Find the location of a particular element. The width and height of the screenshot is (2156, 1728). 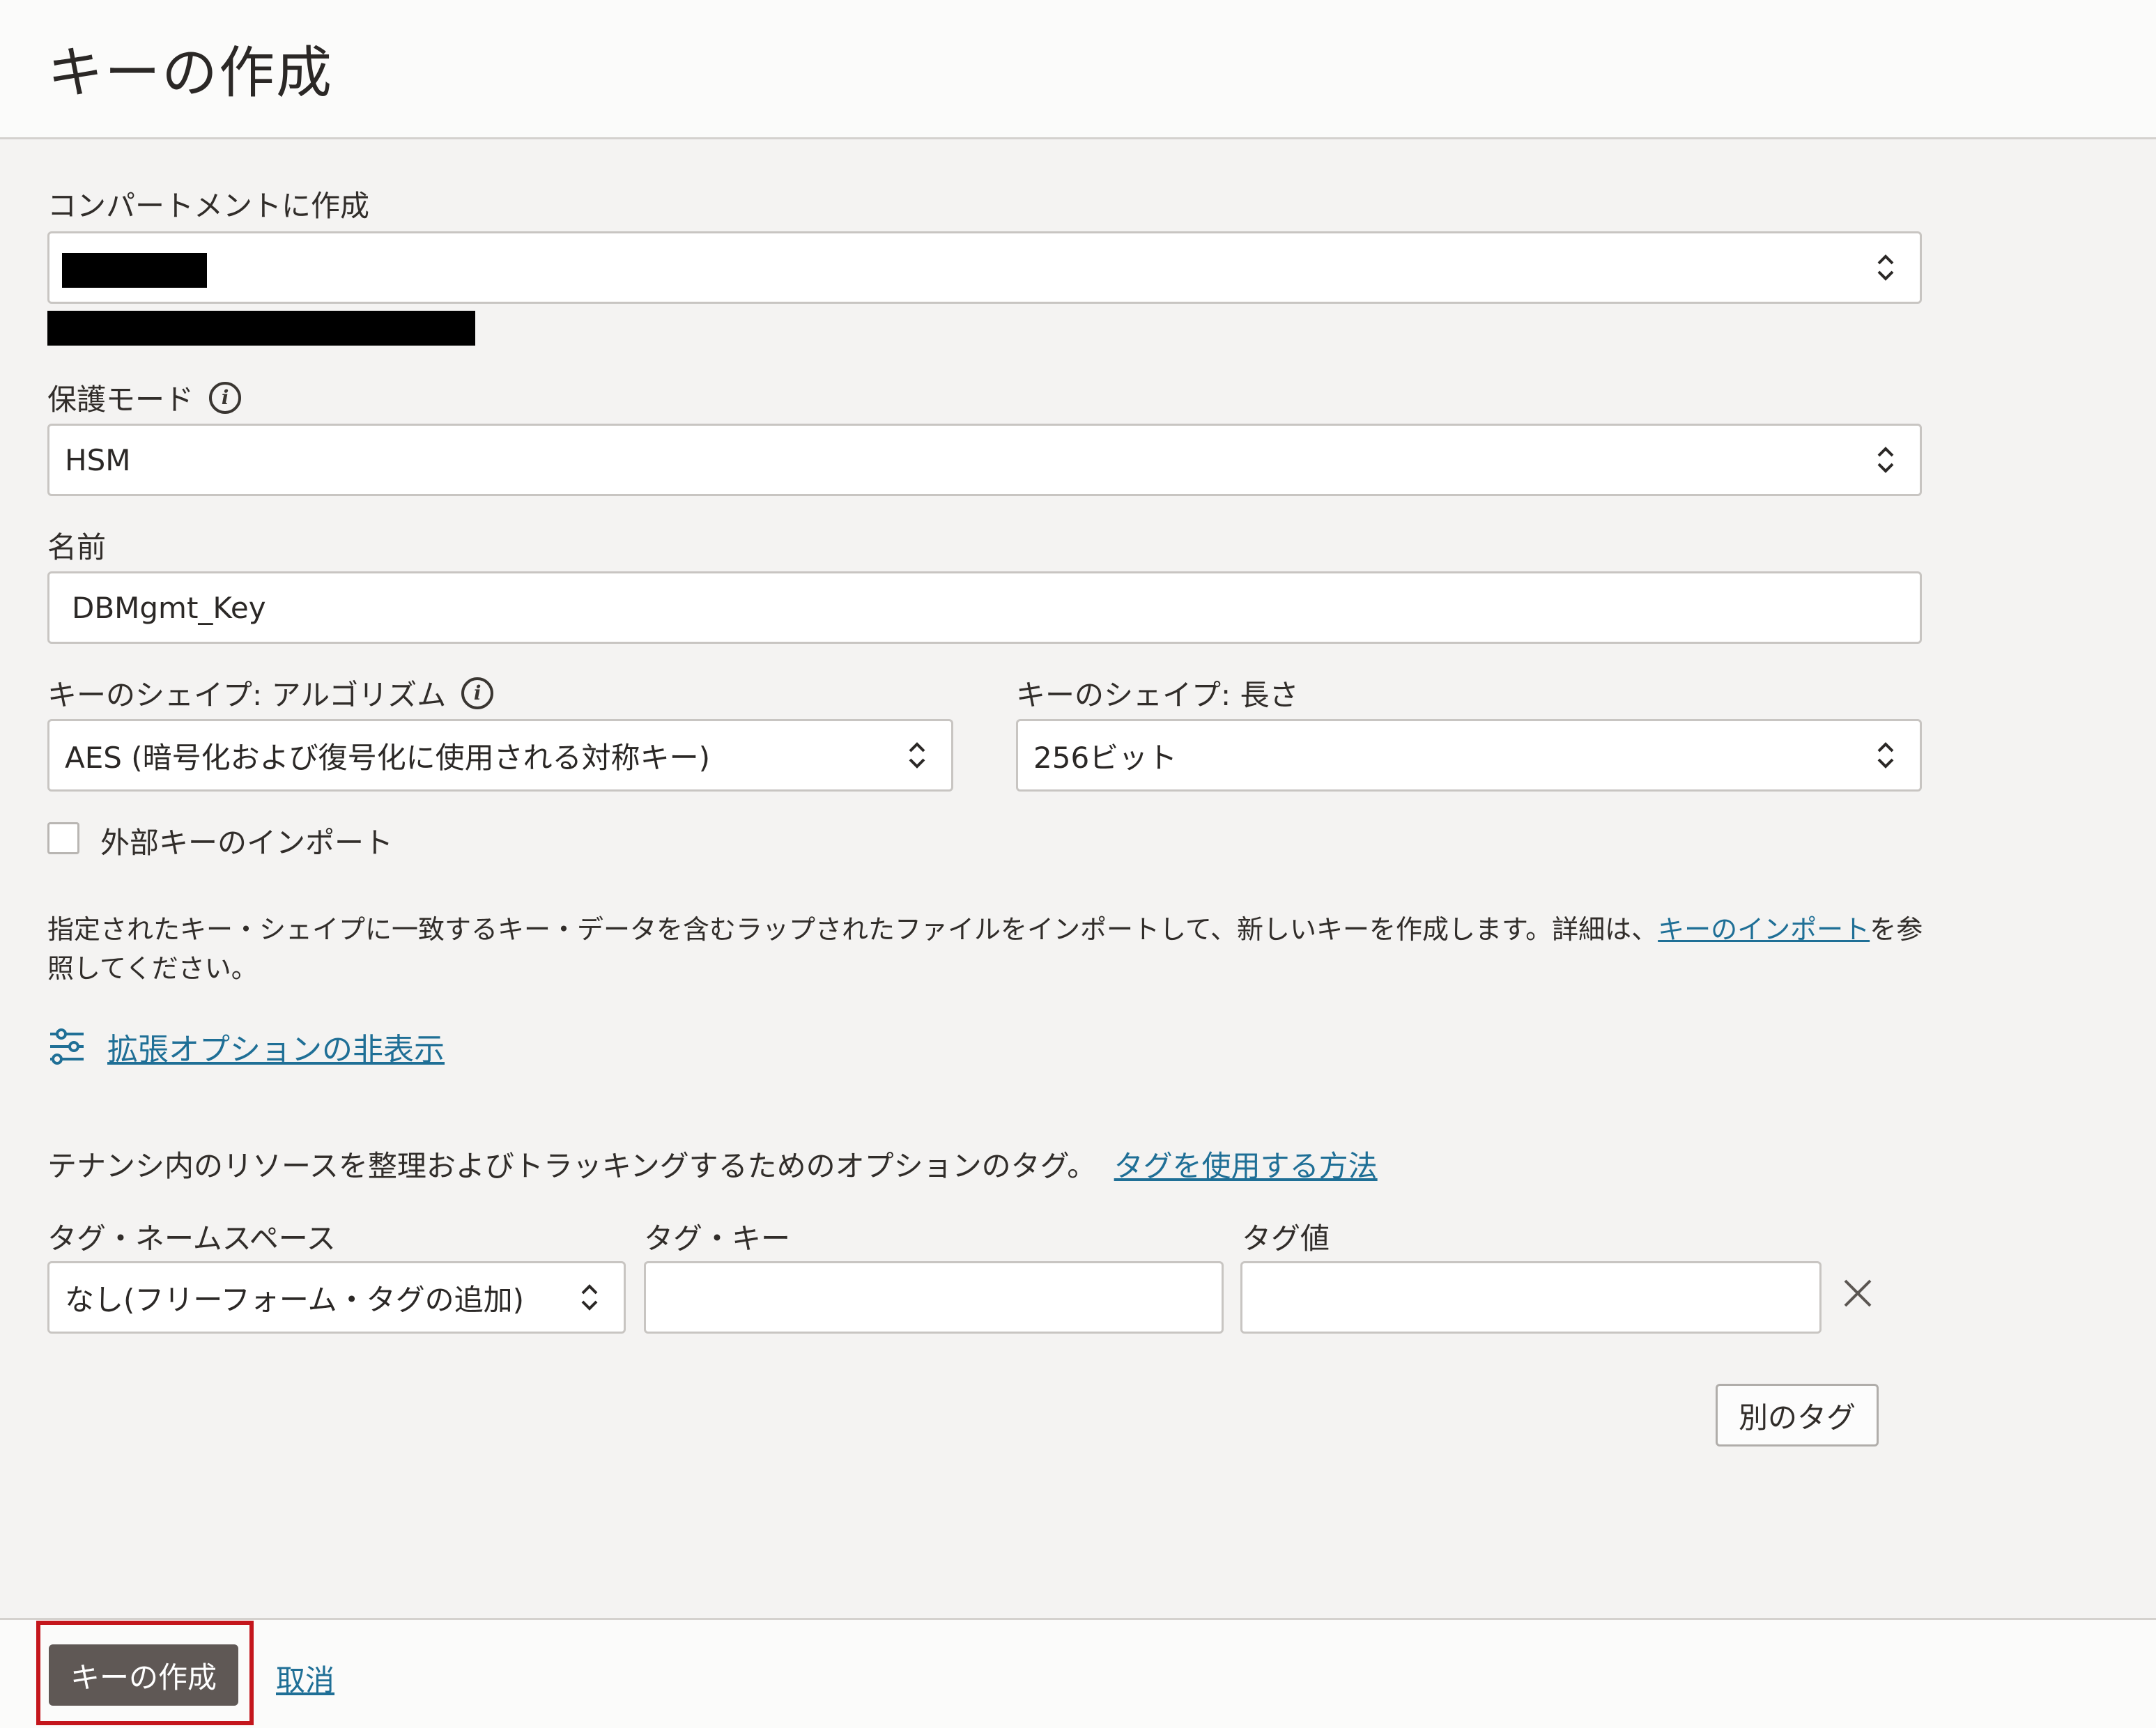

protection-mode-label: 保護モード i is located at coordinates (144, 397).